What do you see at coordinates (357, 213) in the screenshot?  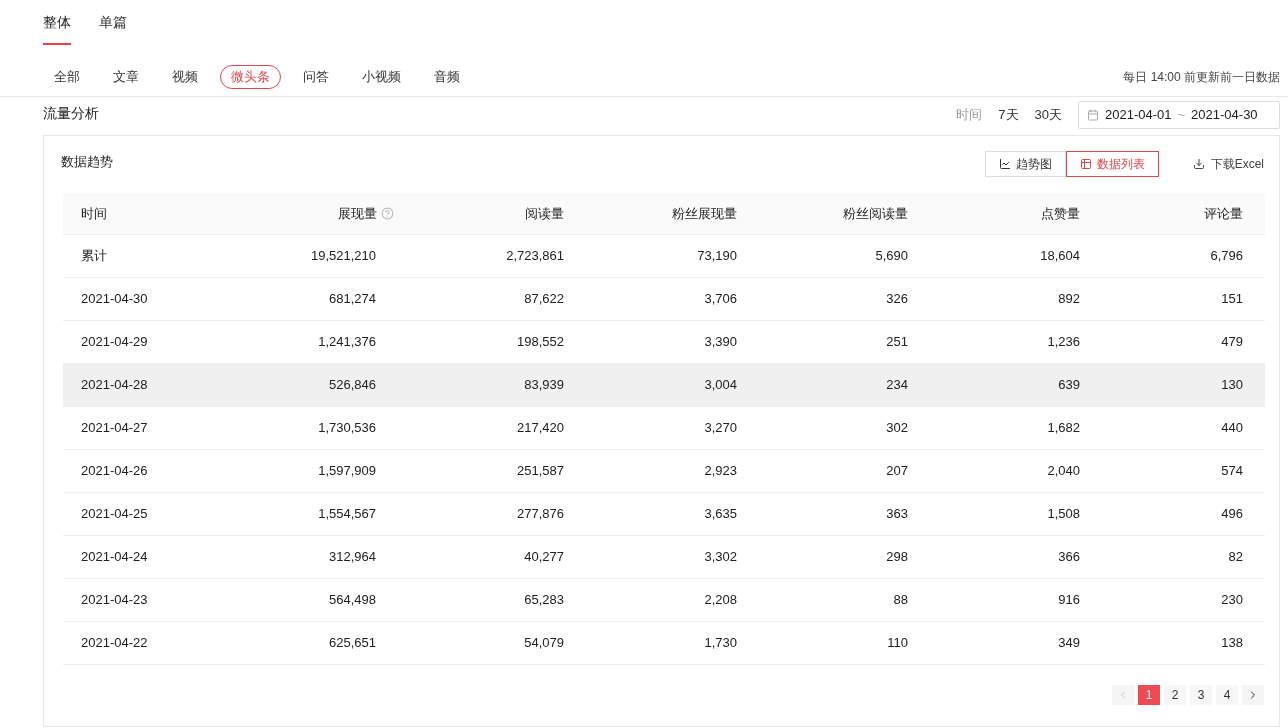 I see `column-header: 展现量` at bounding box center [357, 213].